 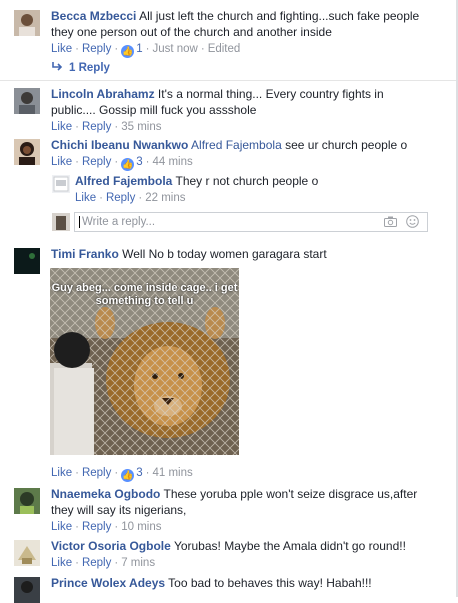 I want to click on comment-actions: Like · Reply · 22 mins, so click(x=130, y=198).